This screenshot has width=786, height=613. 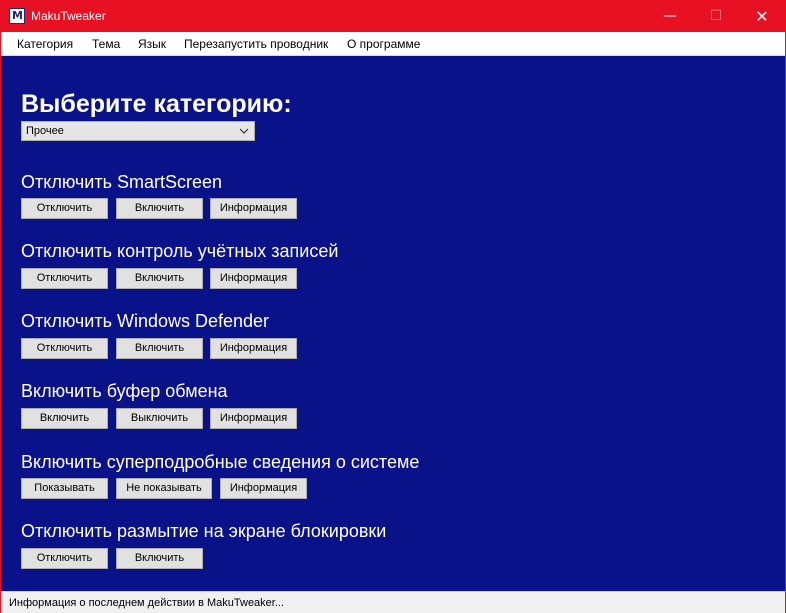 I want to click on verbose-show-button: Показывать, so click(x=64, y=488).